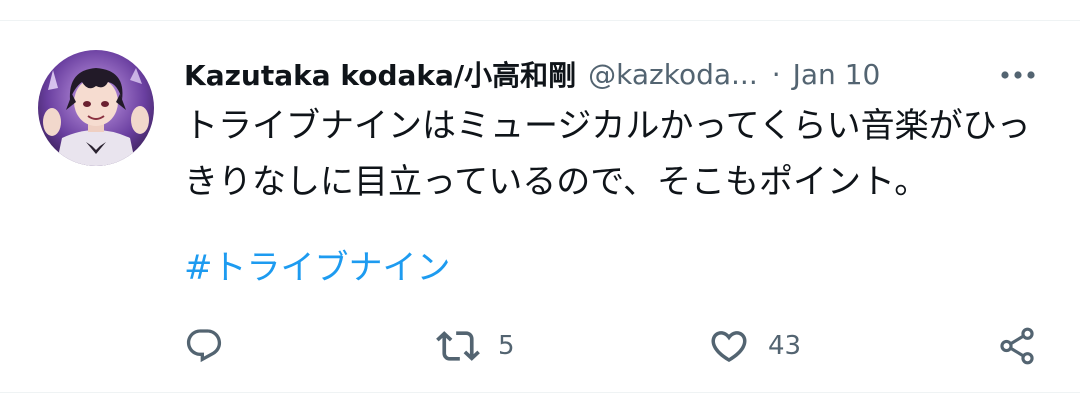 This screenshot has width=1080, height=420. What do you see at coordinates (837, 74) in the screenshot?
I see `tweet-date: Jan 10` at bounding box center [837, 74].